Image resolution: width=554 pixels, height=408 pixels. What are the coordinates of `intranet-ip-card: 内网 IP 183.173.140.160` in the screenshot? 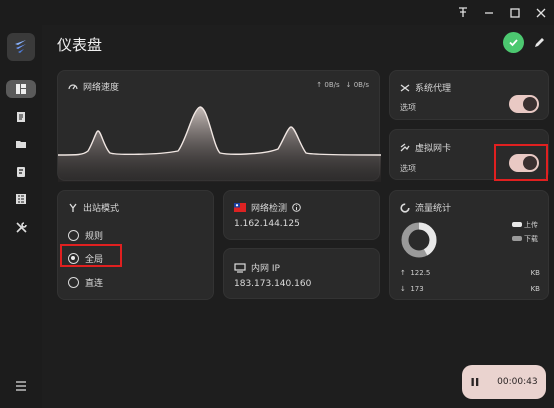 It's located at (301, 273).